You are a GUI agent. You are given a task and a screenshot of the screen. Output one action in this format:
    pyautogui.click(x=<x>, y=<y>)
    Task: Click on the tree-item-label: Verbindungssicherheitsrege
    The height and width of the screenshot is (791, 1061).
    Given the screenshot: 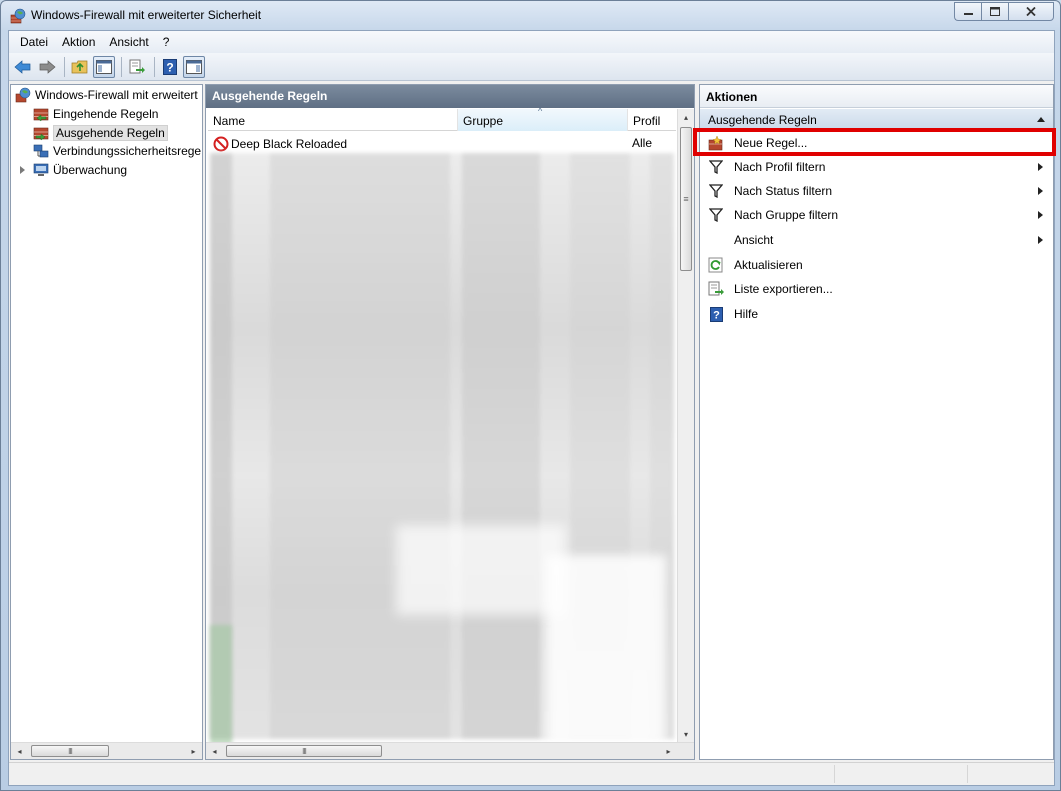 What is the action you would take?
    pyautogui.click(x=127, y=151)
    